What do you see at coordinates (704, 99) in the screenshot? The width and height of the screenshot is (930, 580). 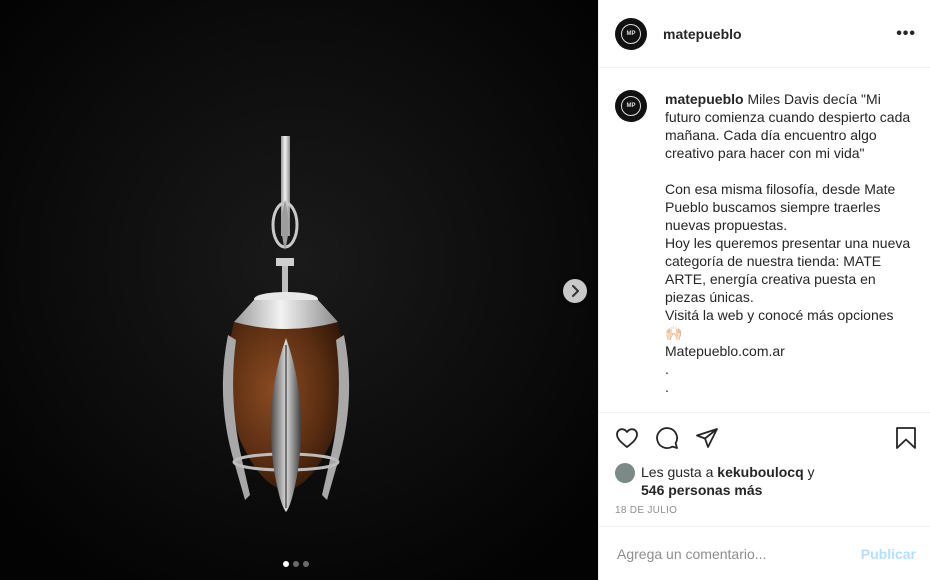 I see `caption-username: matepueblo` at bounding box center [704, 99].